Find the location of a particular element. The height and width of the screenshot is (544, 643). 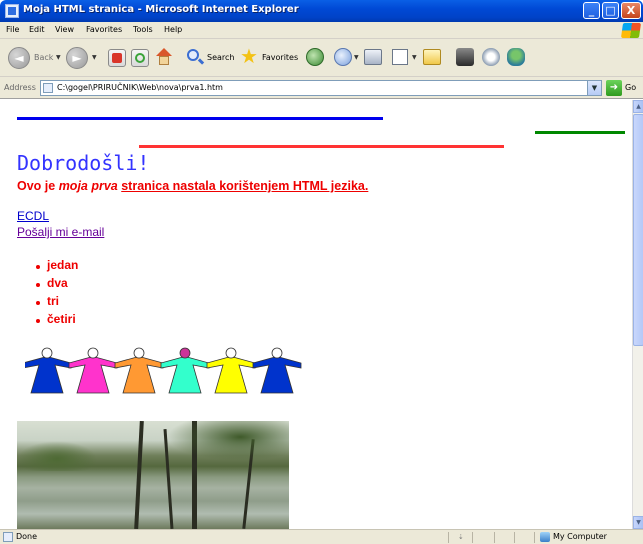

history-icon is located at coordinates (315, 57).